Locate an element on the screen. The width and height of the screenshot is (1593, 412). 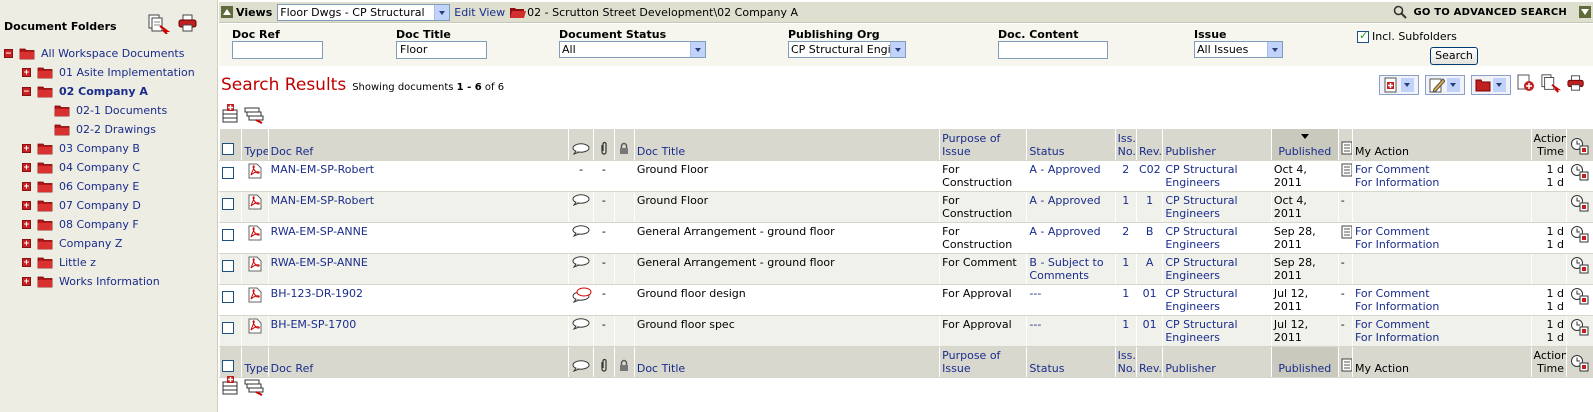
publishing-org-select: CP Structural Engine is located at coordinates (847, 49).